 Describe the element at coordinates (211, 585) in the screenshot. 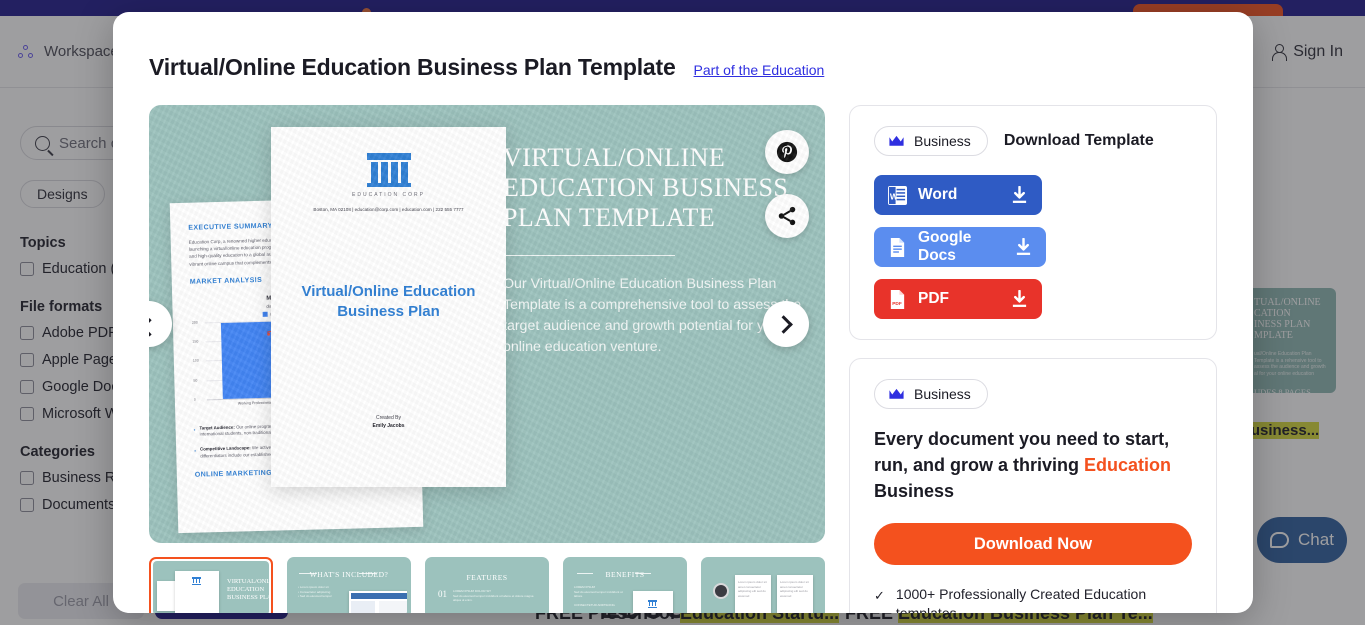

I see `thumbnail-cover: VIRTUAL/ONLINE EDUCATION BUSINESS PLAN` at that location.